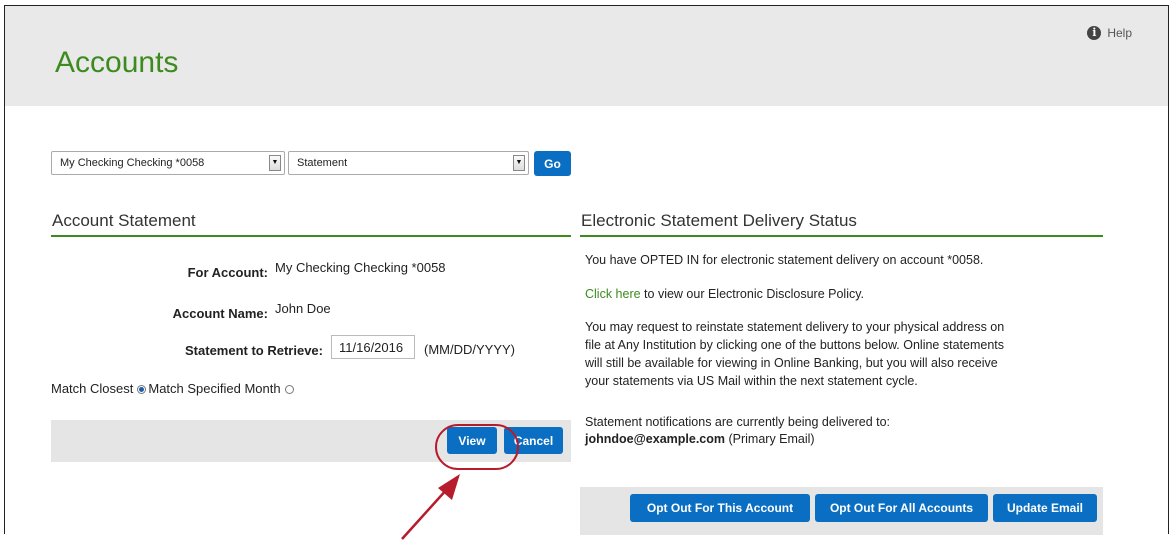  What do you see at coordinates (655, 439) in the screenshot?
I see `email-address: johndoe@example.com` at bounding box center [655, 439].